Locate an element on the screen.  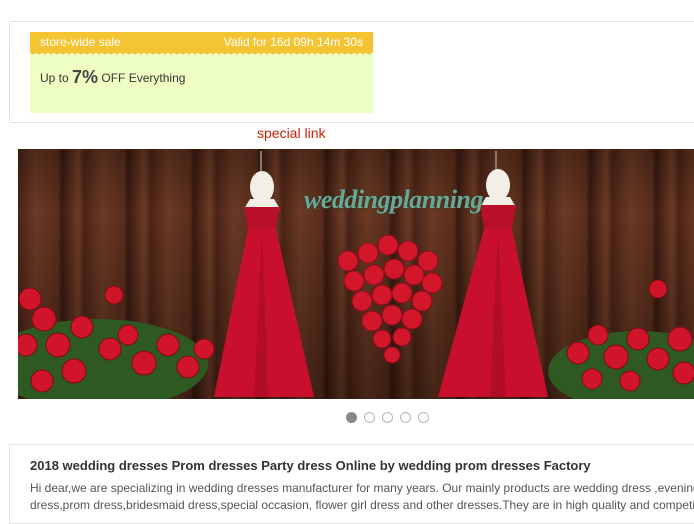
coupon-offer: Up to 7% OFF Everything is located at coordinates (112, 77).